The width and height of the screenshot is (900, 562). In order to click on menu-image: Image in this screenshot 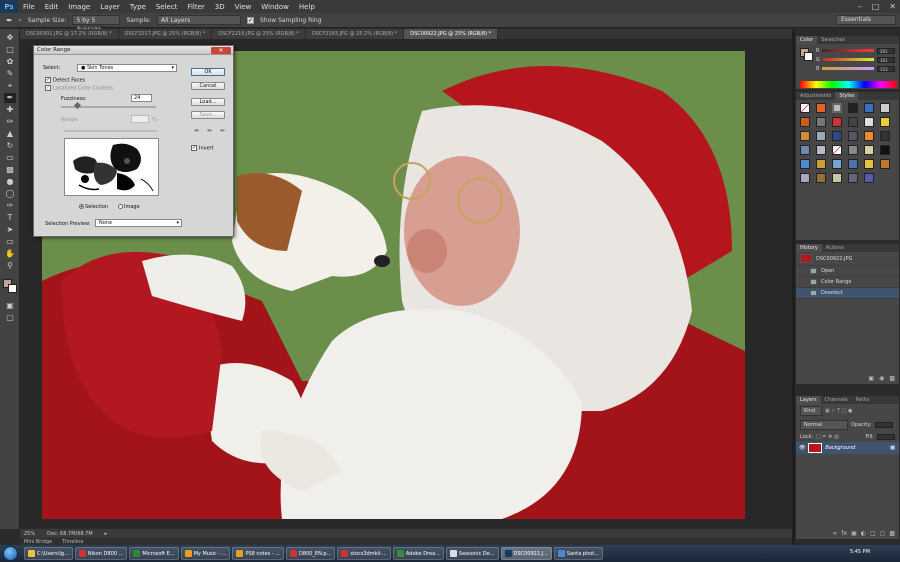, I will do `click(79, 7)`.